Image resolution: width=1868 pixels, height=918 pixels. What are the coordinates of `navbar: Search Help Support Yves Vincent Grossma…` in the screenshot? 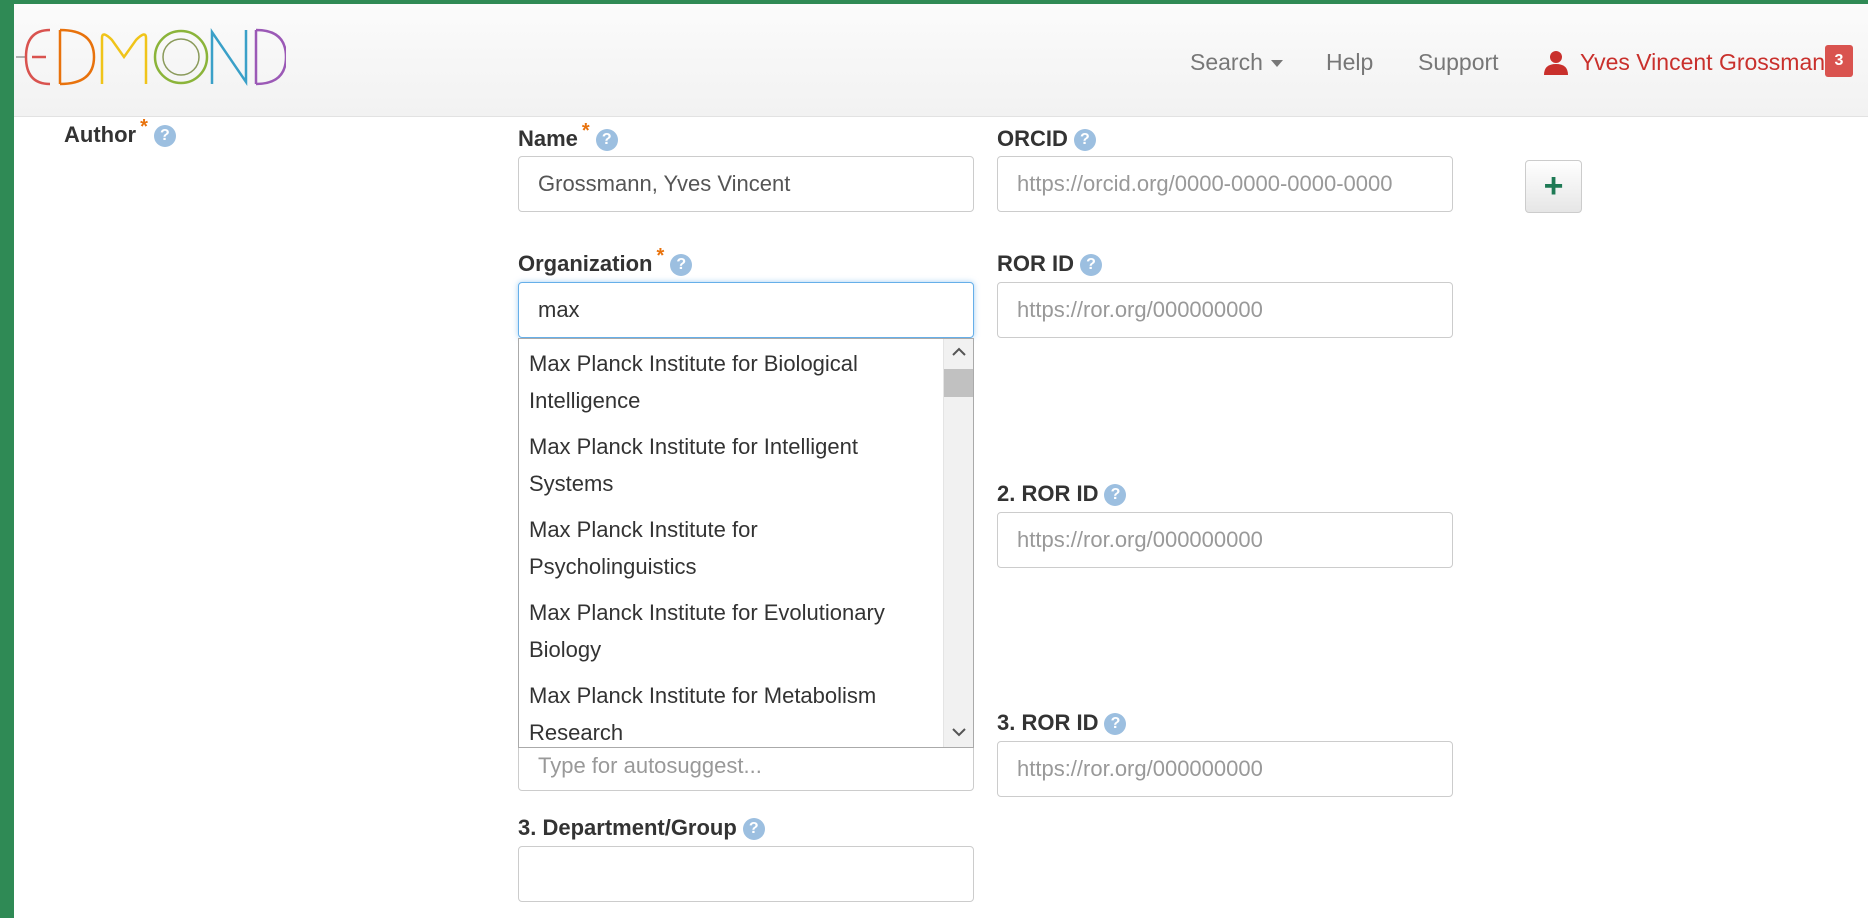 It's located at (941, 60).